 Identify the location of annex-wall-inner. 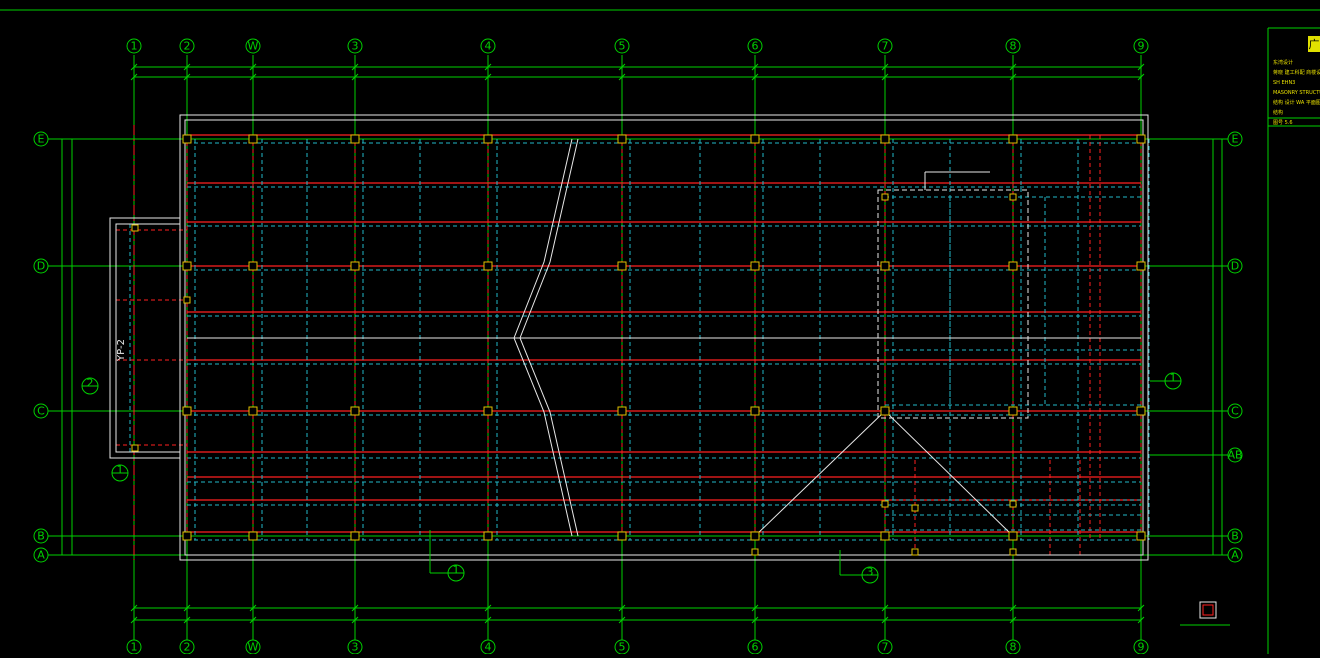
(147, 338).